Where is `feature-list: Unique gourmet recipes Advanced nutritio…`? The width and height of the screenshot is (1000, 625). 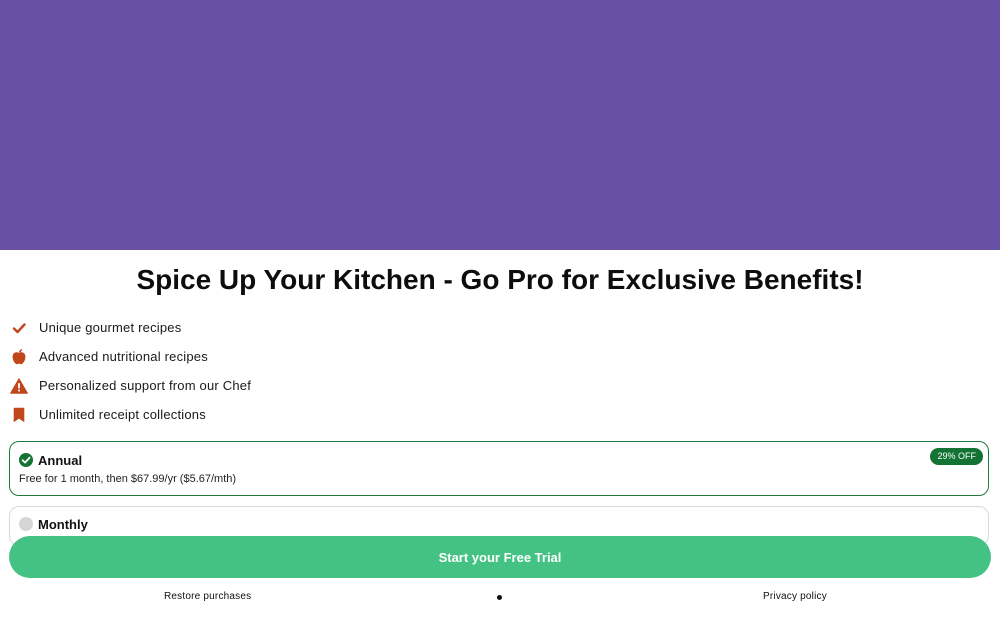
feature-list: Unique gourmet recipes Advanced nutritio… is located at coordinates (310, 371).